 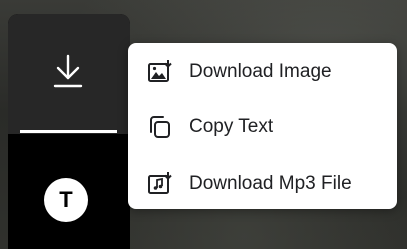 I want to click on menu-item-copy-text: Copy Text, so click(x=262, y=127).